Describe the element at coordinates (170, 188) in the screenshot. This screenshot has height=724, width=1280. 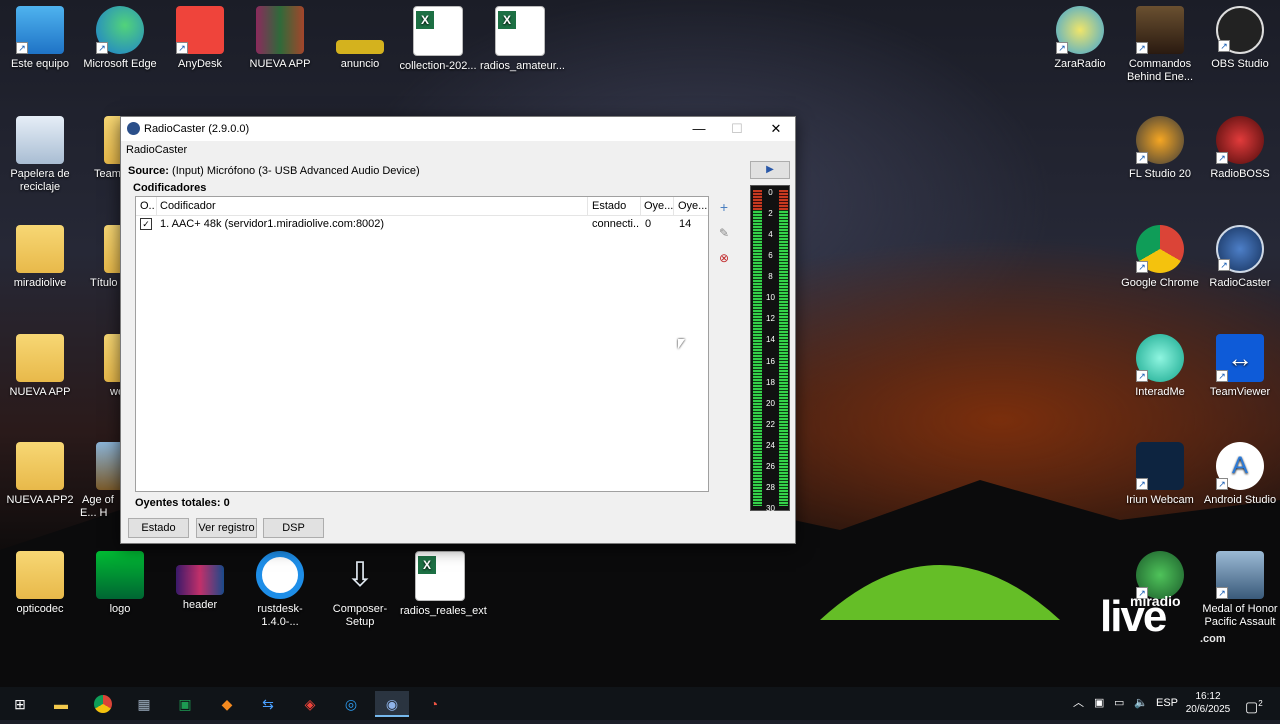
I see `encoders-group-title: Codificadores` at that location.